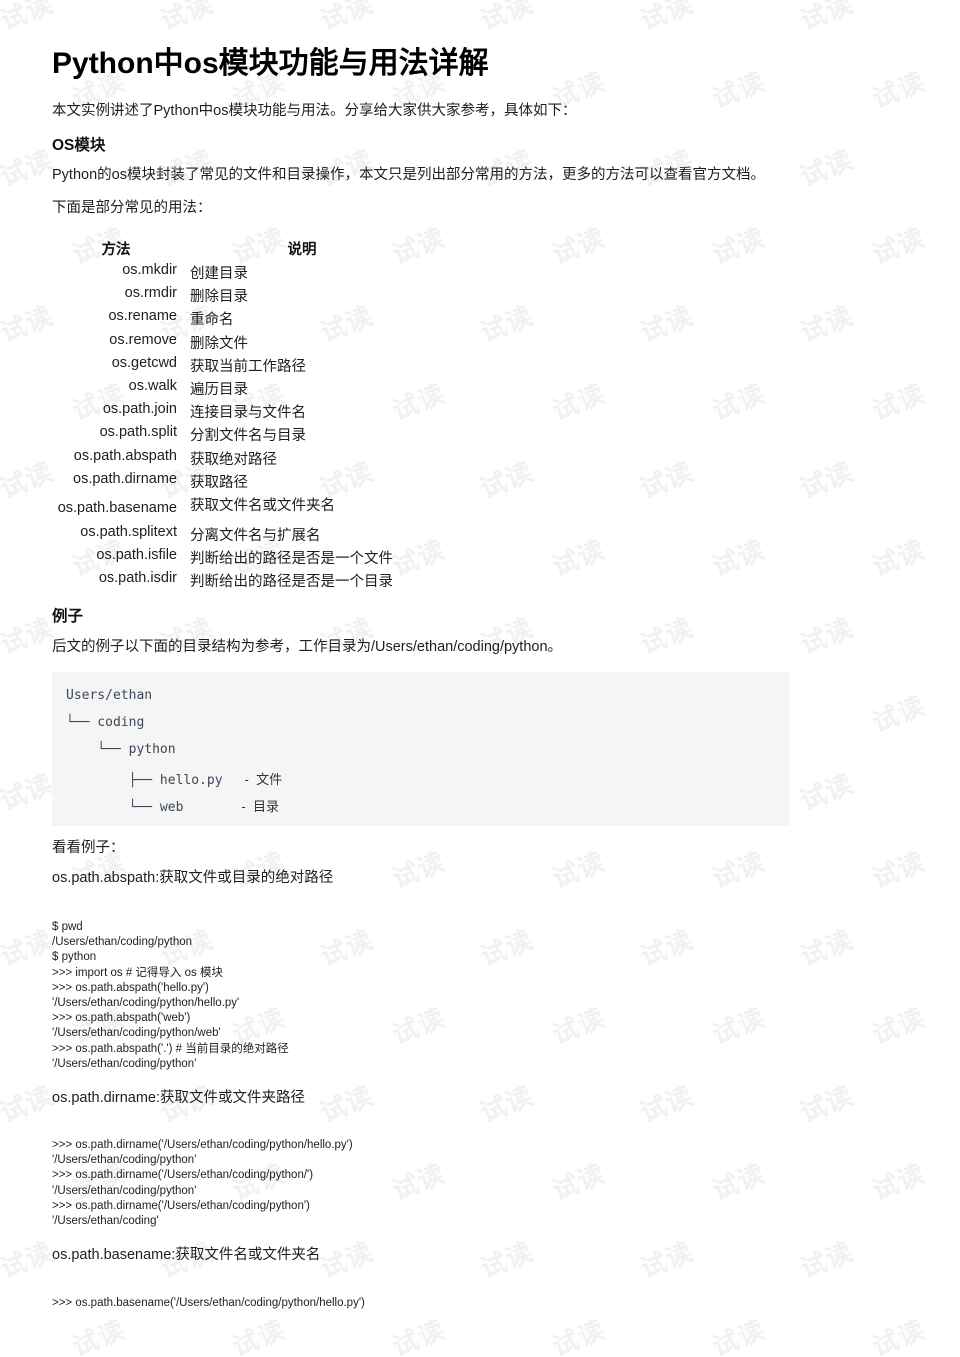 This screenshot has width=960, height=1357. Describe the element at coordinates (270, 63) in the screenshot. I see `page-title: Python中os模块功能与用法详解` at that location.